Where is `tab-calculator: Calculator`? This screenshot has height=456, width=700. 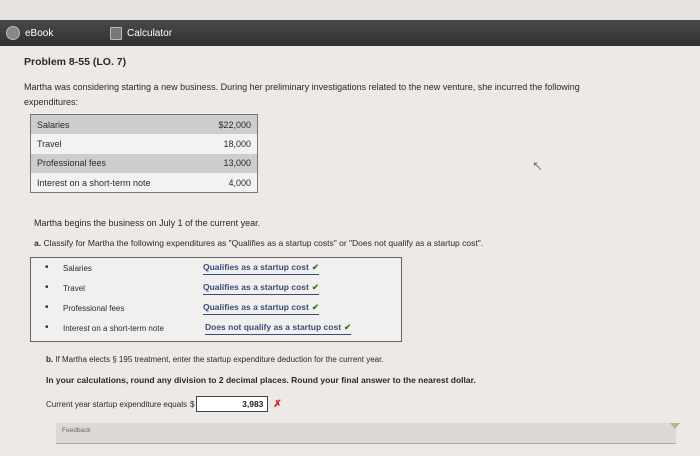 tab-calculator: Calculator is located at coordinates (141, 33).